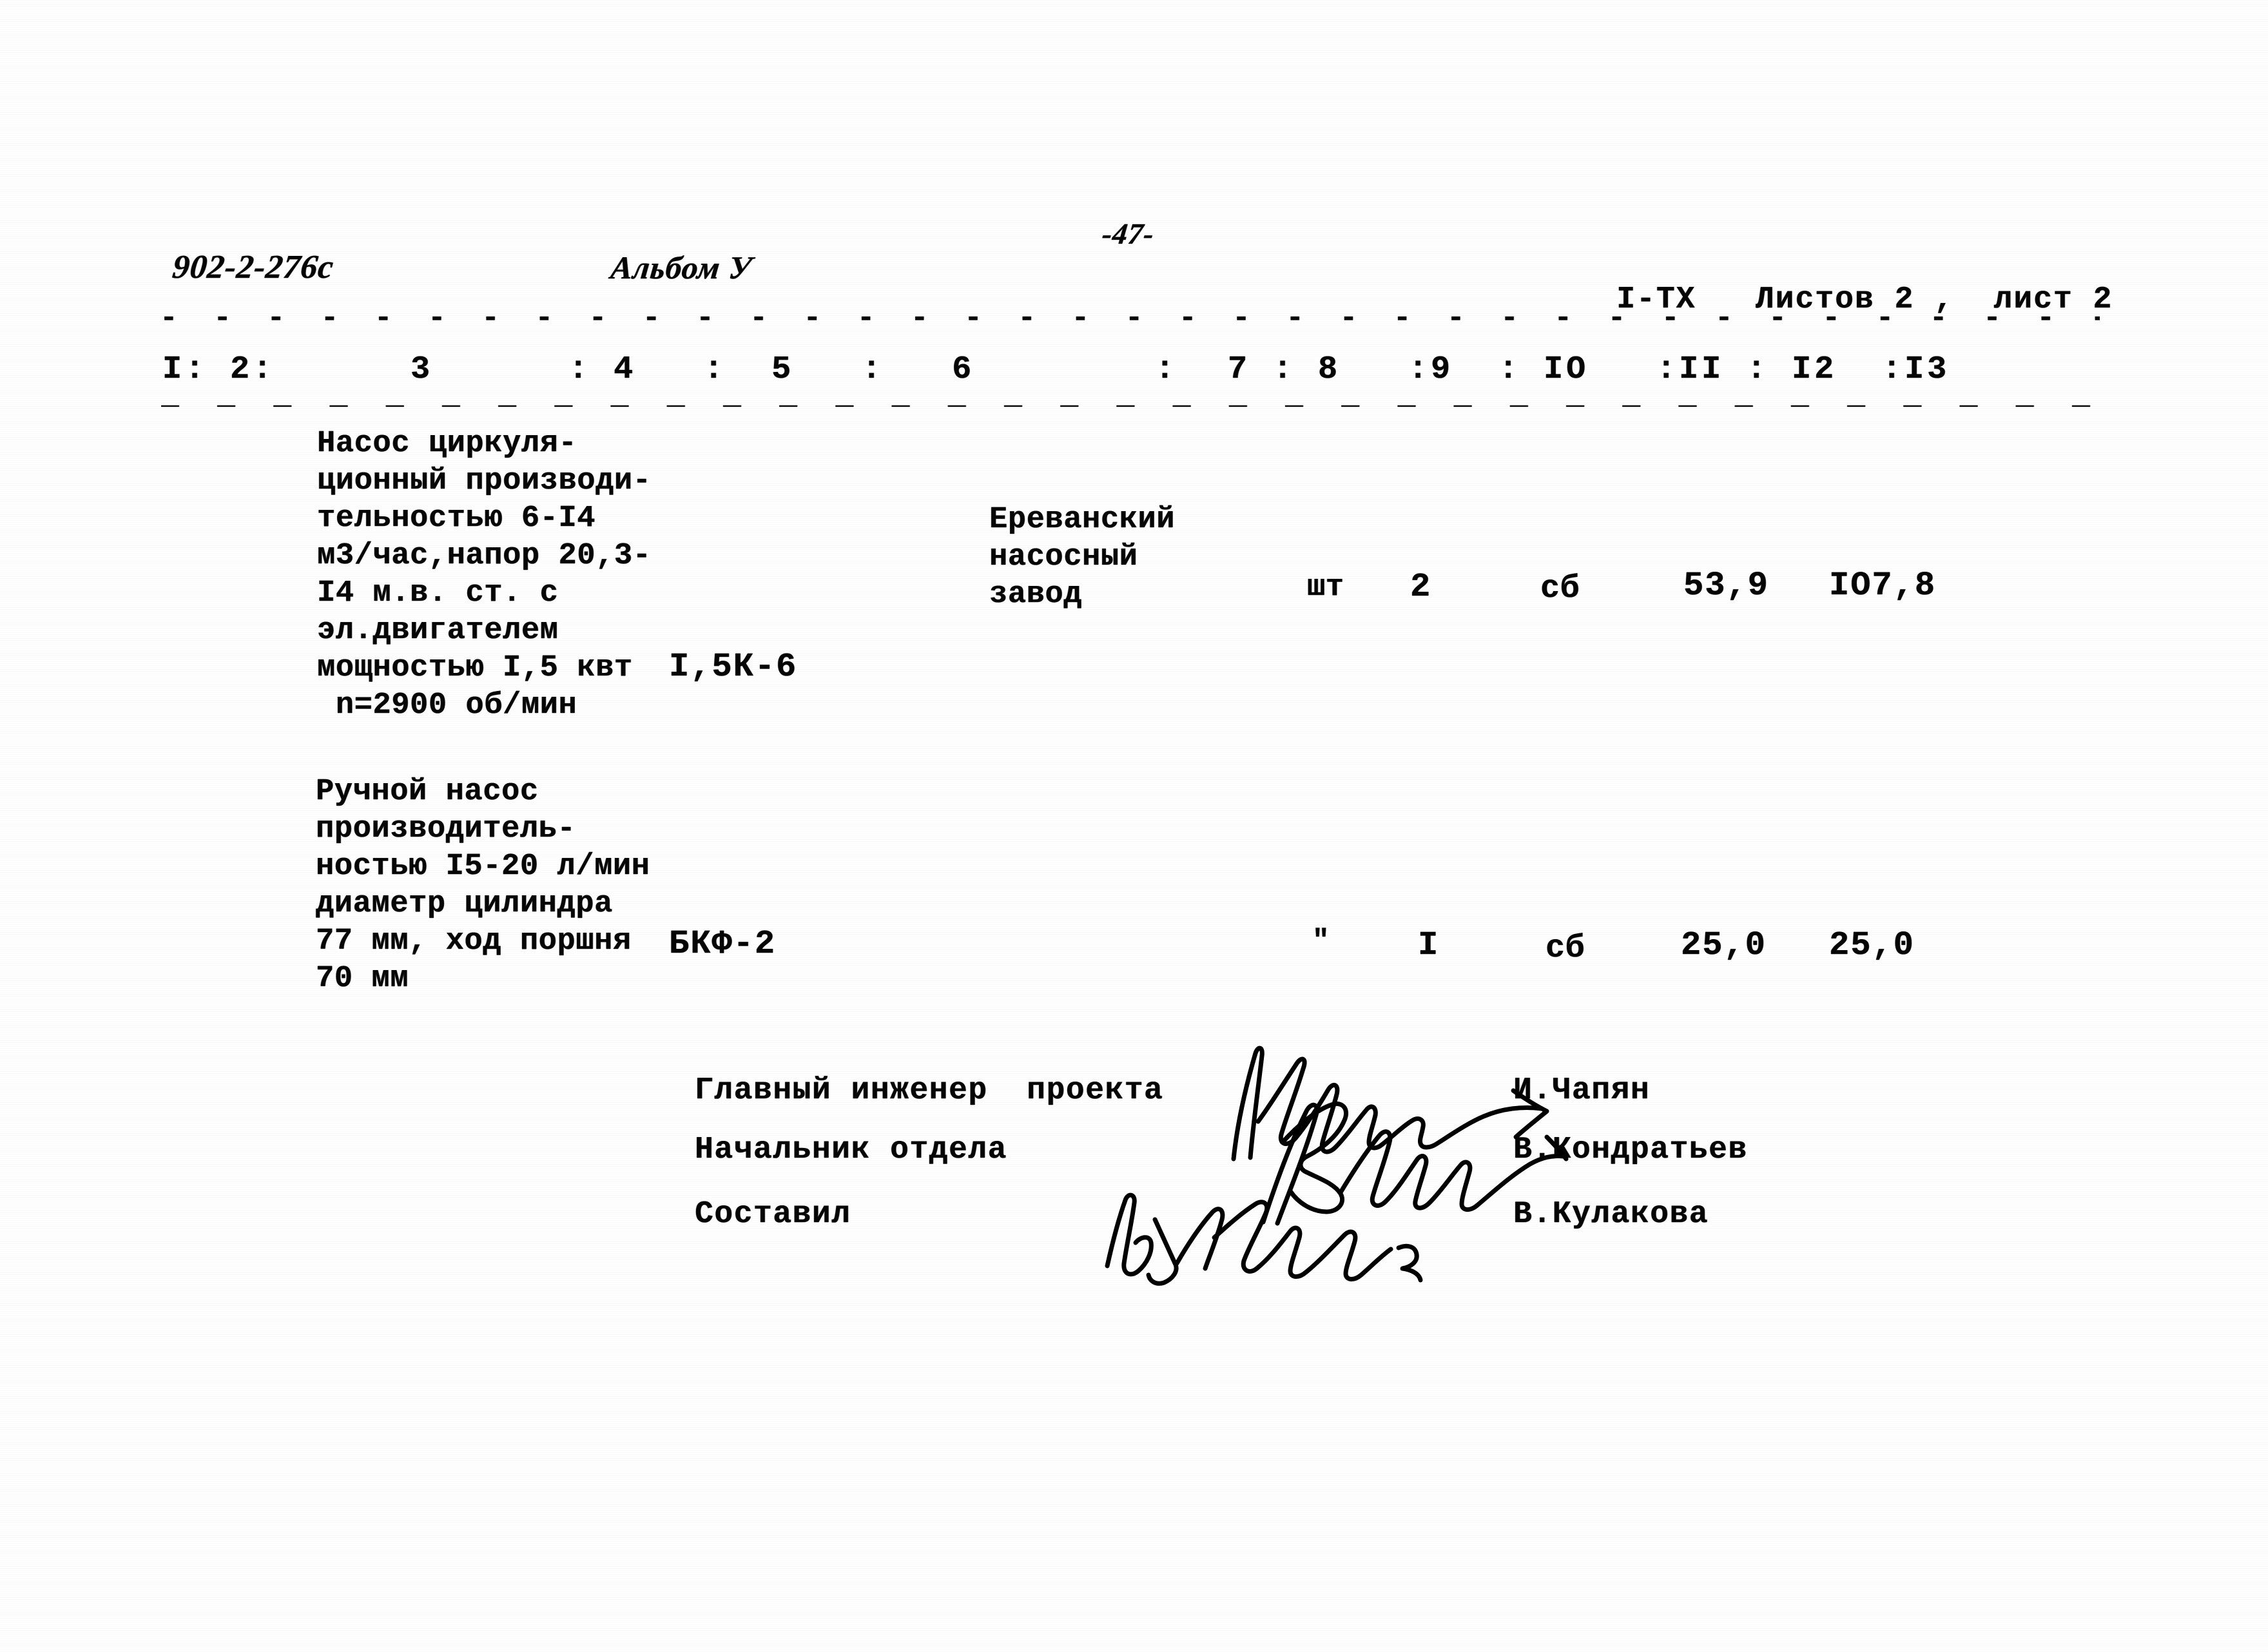  Describe the element at coordinates (1321, 941) in the screenshot. I see `row-2-manufacturer-ditto: "` at that location.